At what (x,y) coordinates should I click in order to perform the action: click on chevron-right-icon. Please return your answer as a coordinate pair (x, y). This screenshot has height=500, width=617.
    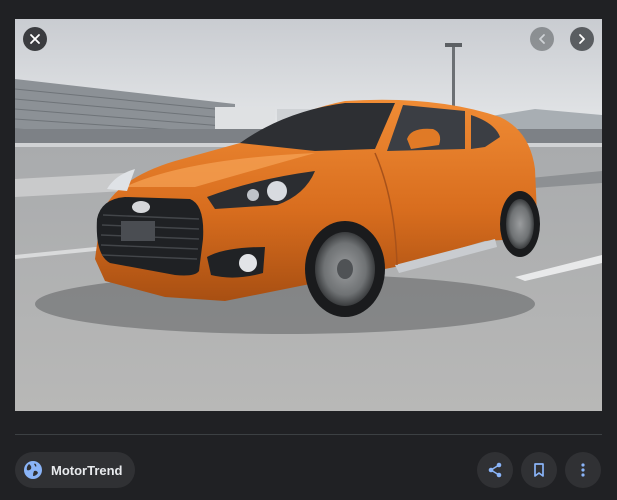
    Looking at the image, I should click on (582, 39).